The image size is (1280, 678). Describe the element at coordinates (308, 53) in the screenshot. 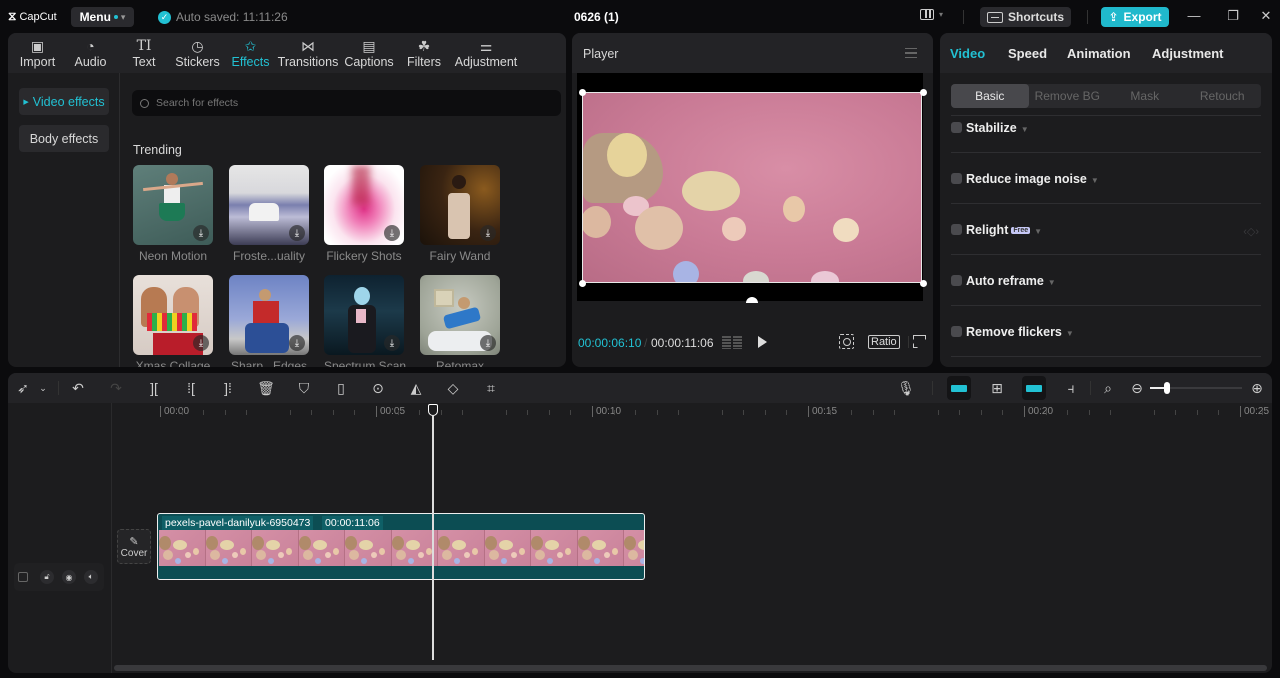

I see `tab-transitions: ⋈ Transitions` at that location.